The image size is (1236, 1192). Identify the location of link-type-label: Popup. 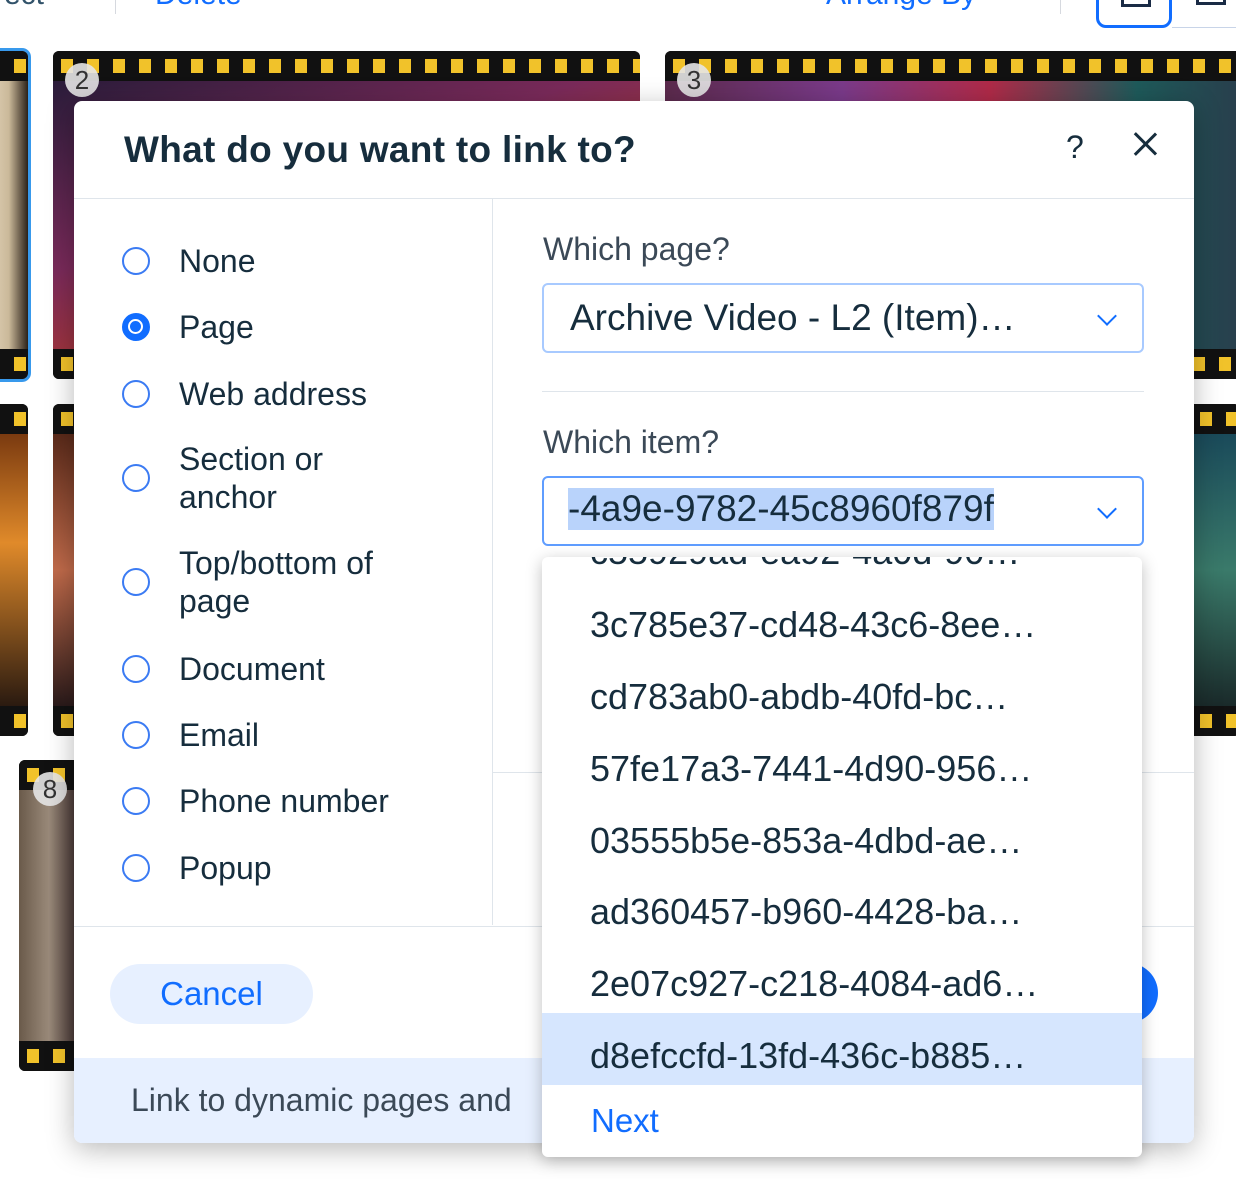
(225, 868).